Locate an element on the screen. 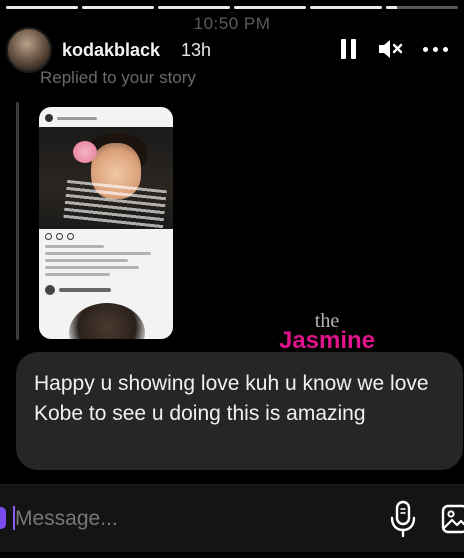  story-photo is located at coordinates (106, 179).